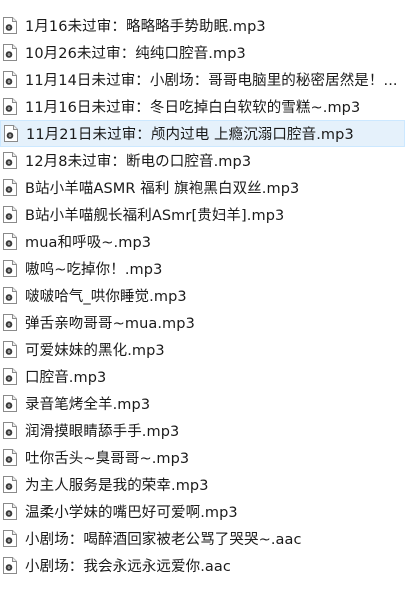  Describe the element at coordinates (102, 432) in the screenshot. I see `file-name: 润滑摸眼睛舔手手.mp3` at that location.